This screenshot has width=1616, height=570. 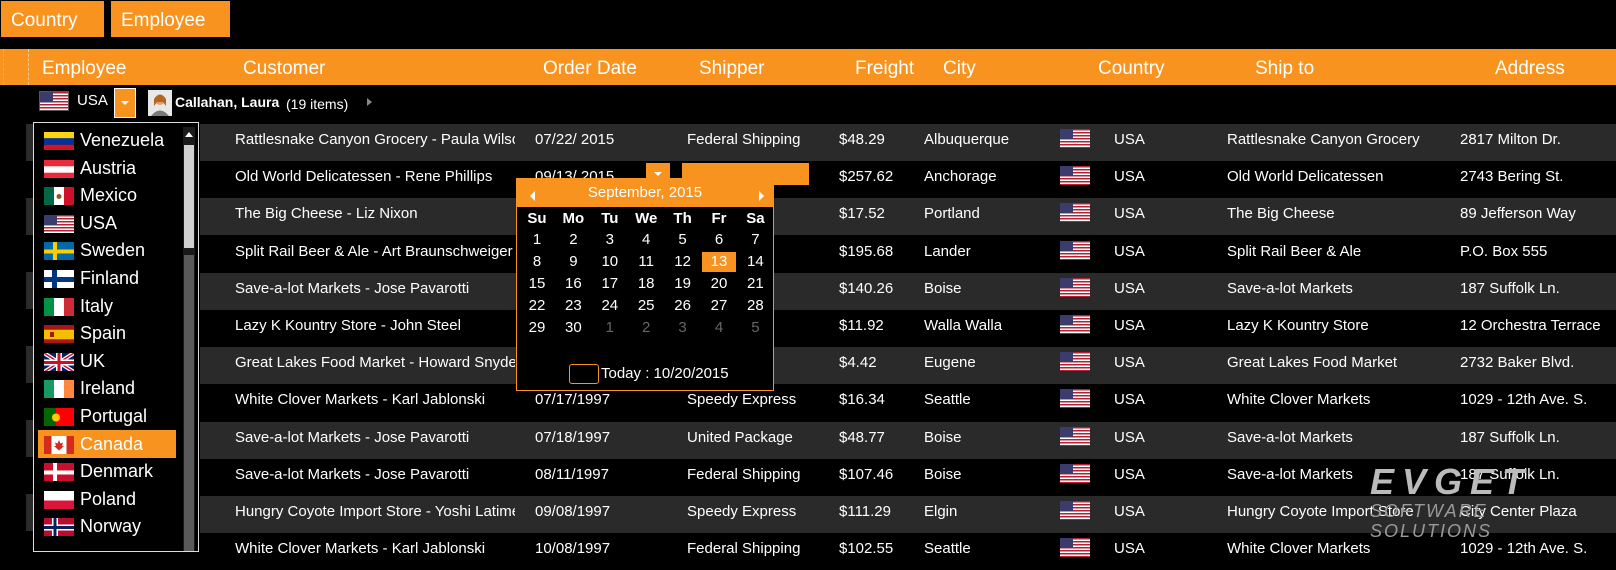 What do you see at coordinates (375, 365) in the screenshot?
I see `cell-customer: Great Lakes Food Market - Howard Snyder` at bounding box center [375, 365].